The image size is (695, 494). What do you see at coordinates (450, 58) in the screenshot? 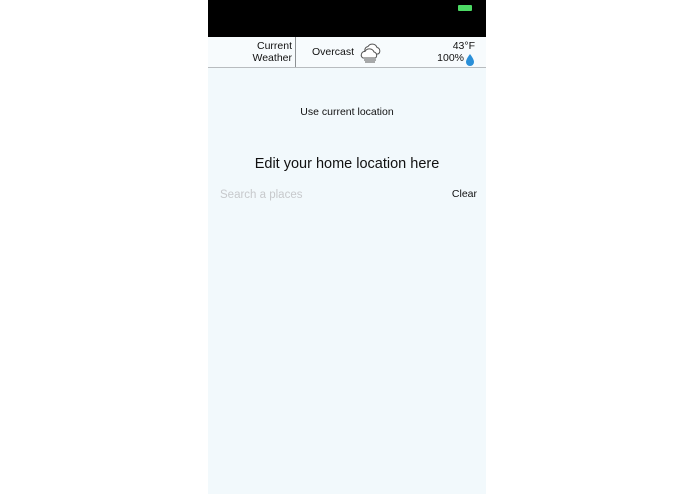
I see `humidity: 100%` at bounding box center [450, 58].